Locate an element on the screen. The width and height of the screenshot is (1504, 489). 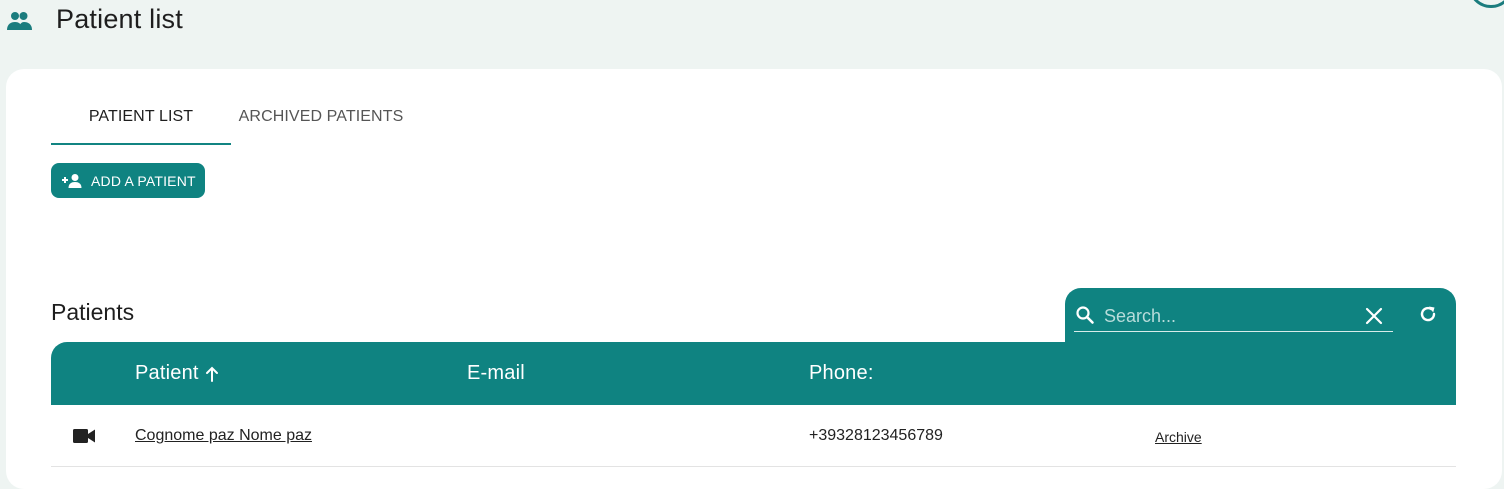
search-field is located at coordinates (1233, 316).